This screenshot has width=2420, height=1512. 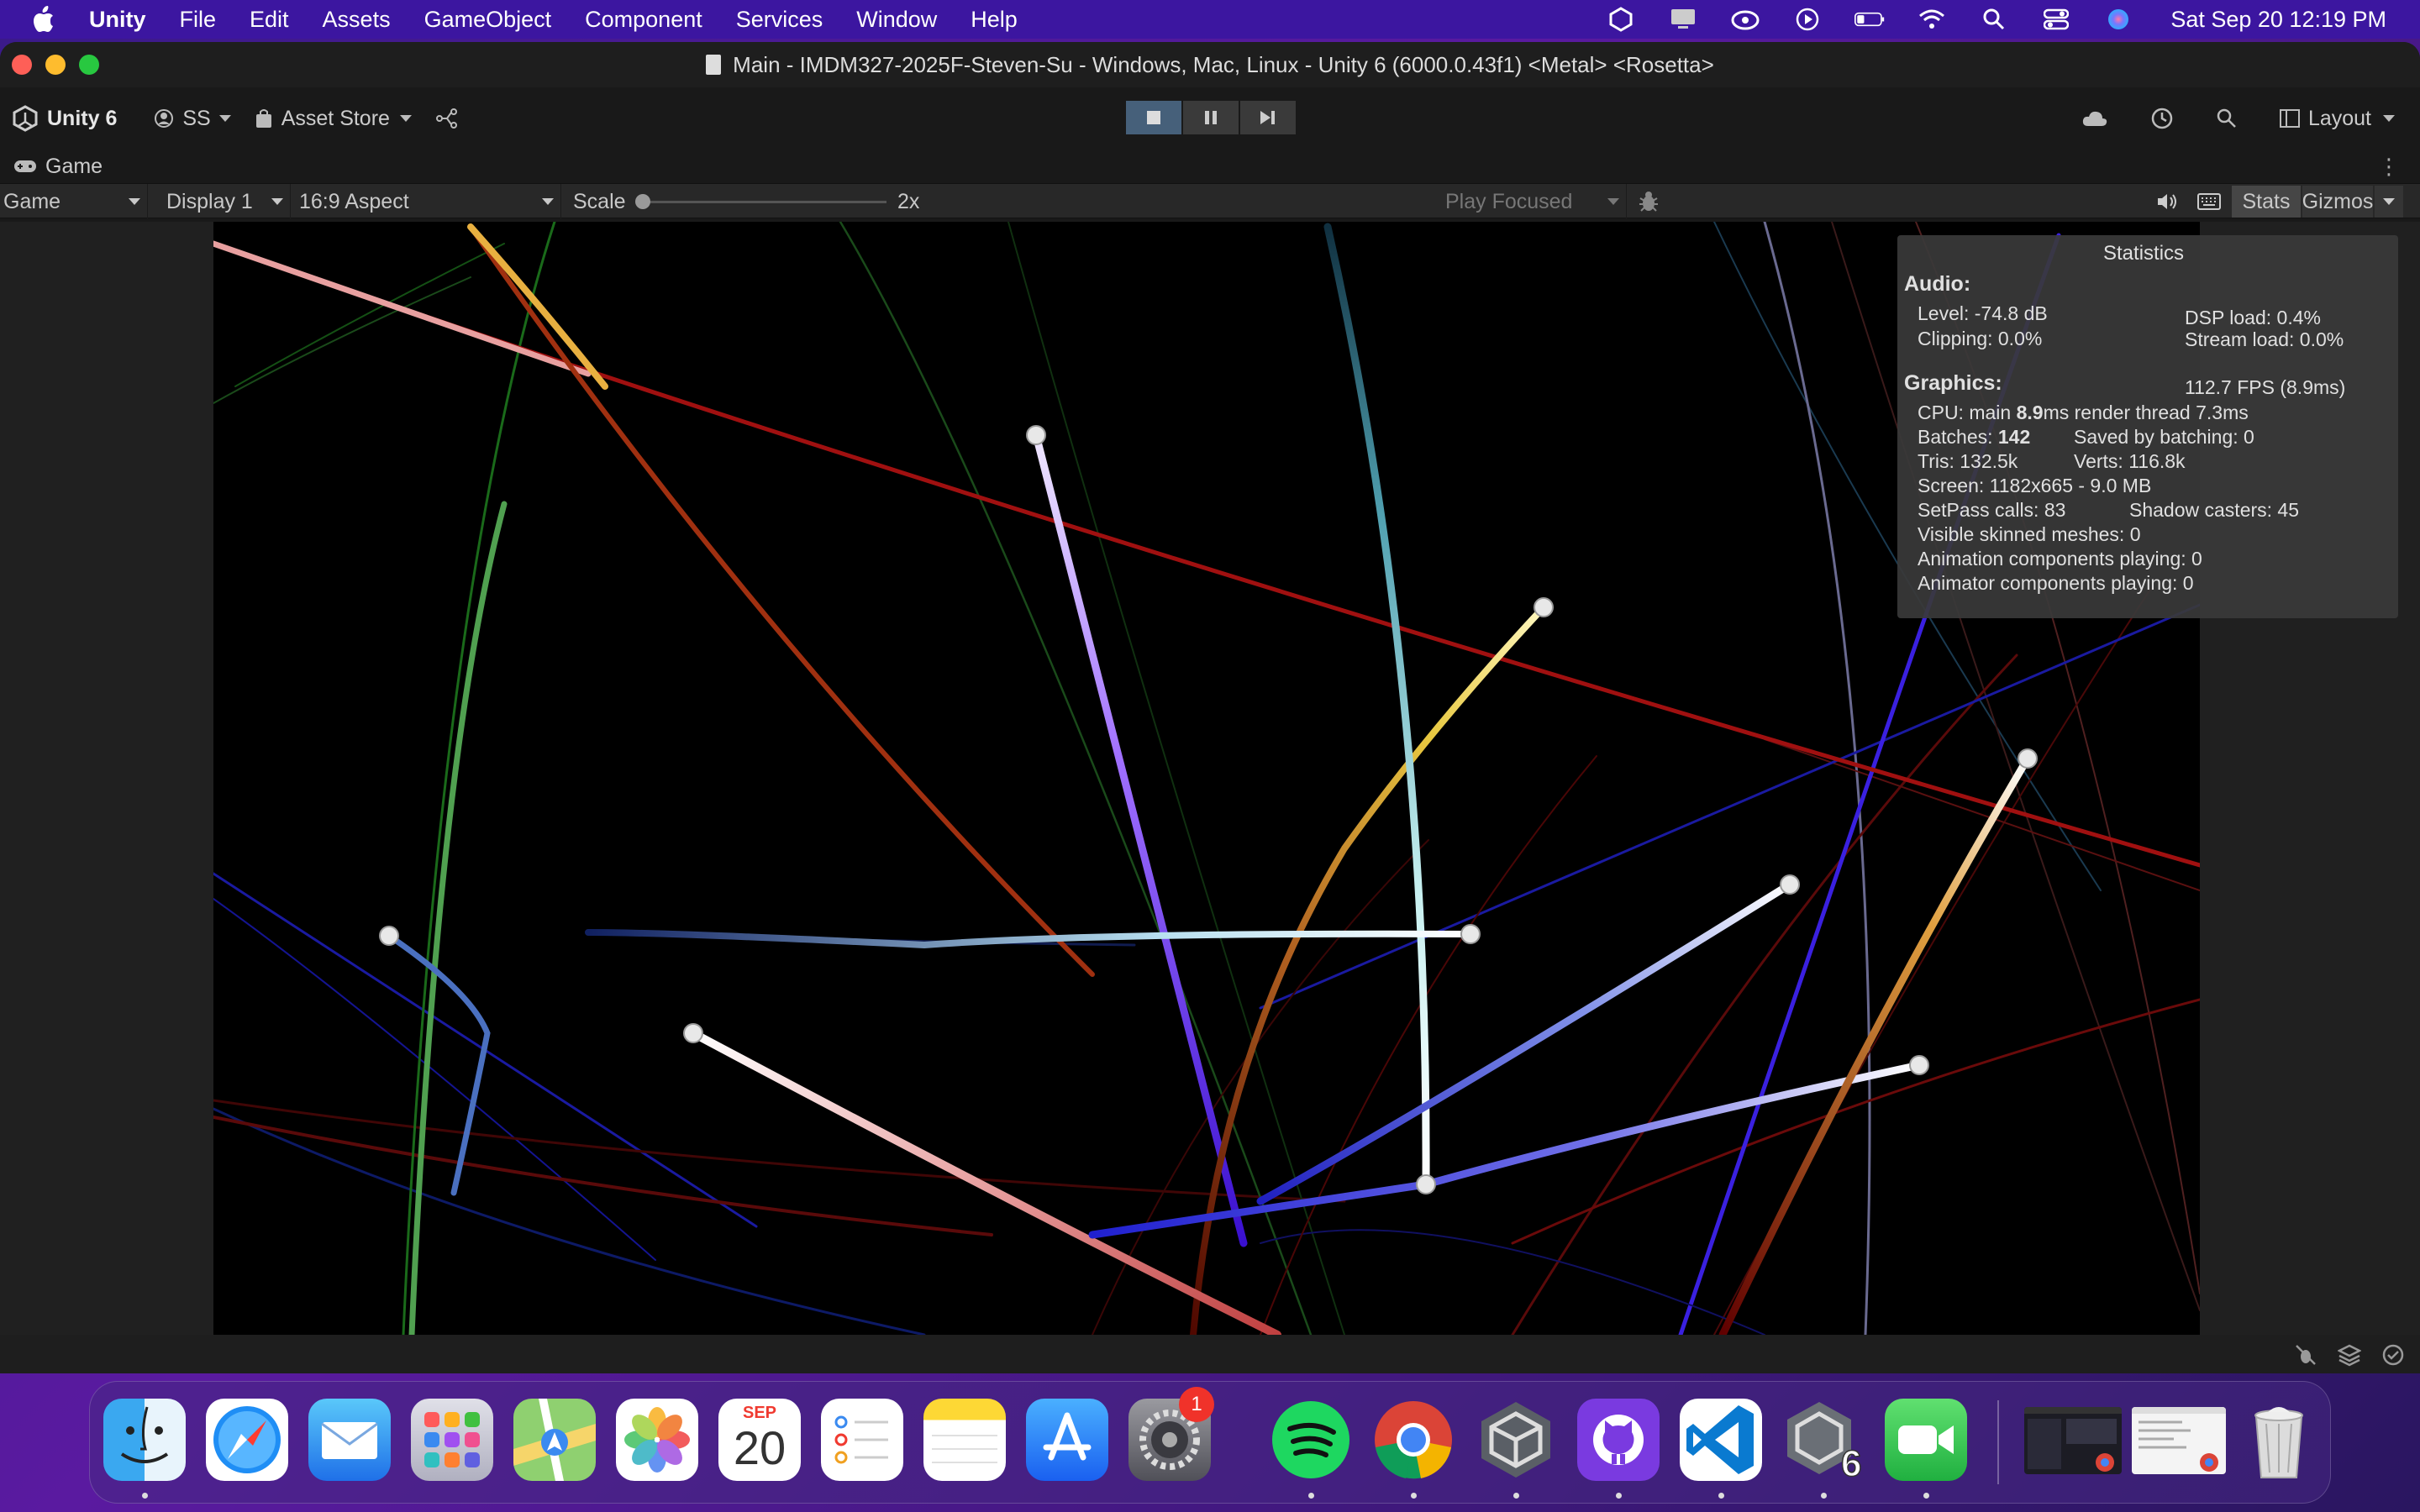 What do you see at coordinates (333, 119) in the screenshot?
I see `asset-store-dropdown: Asset Store` at bounding box center [333, 119].